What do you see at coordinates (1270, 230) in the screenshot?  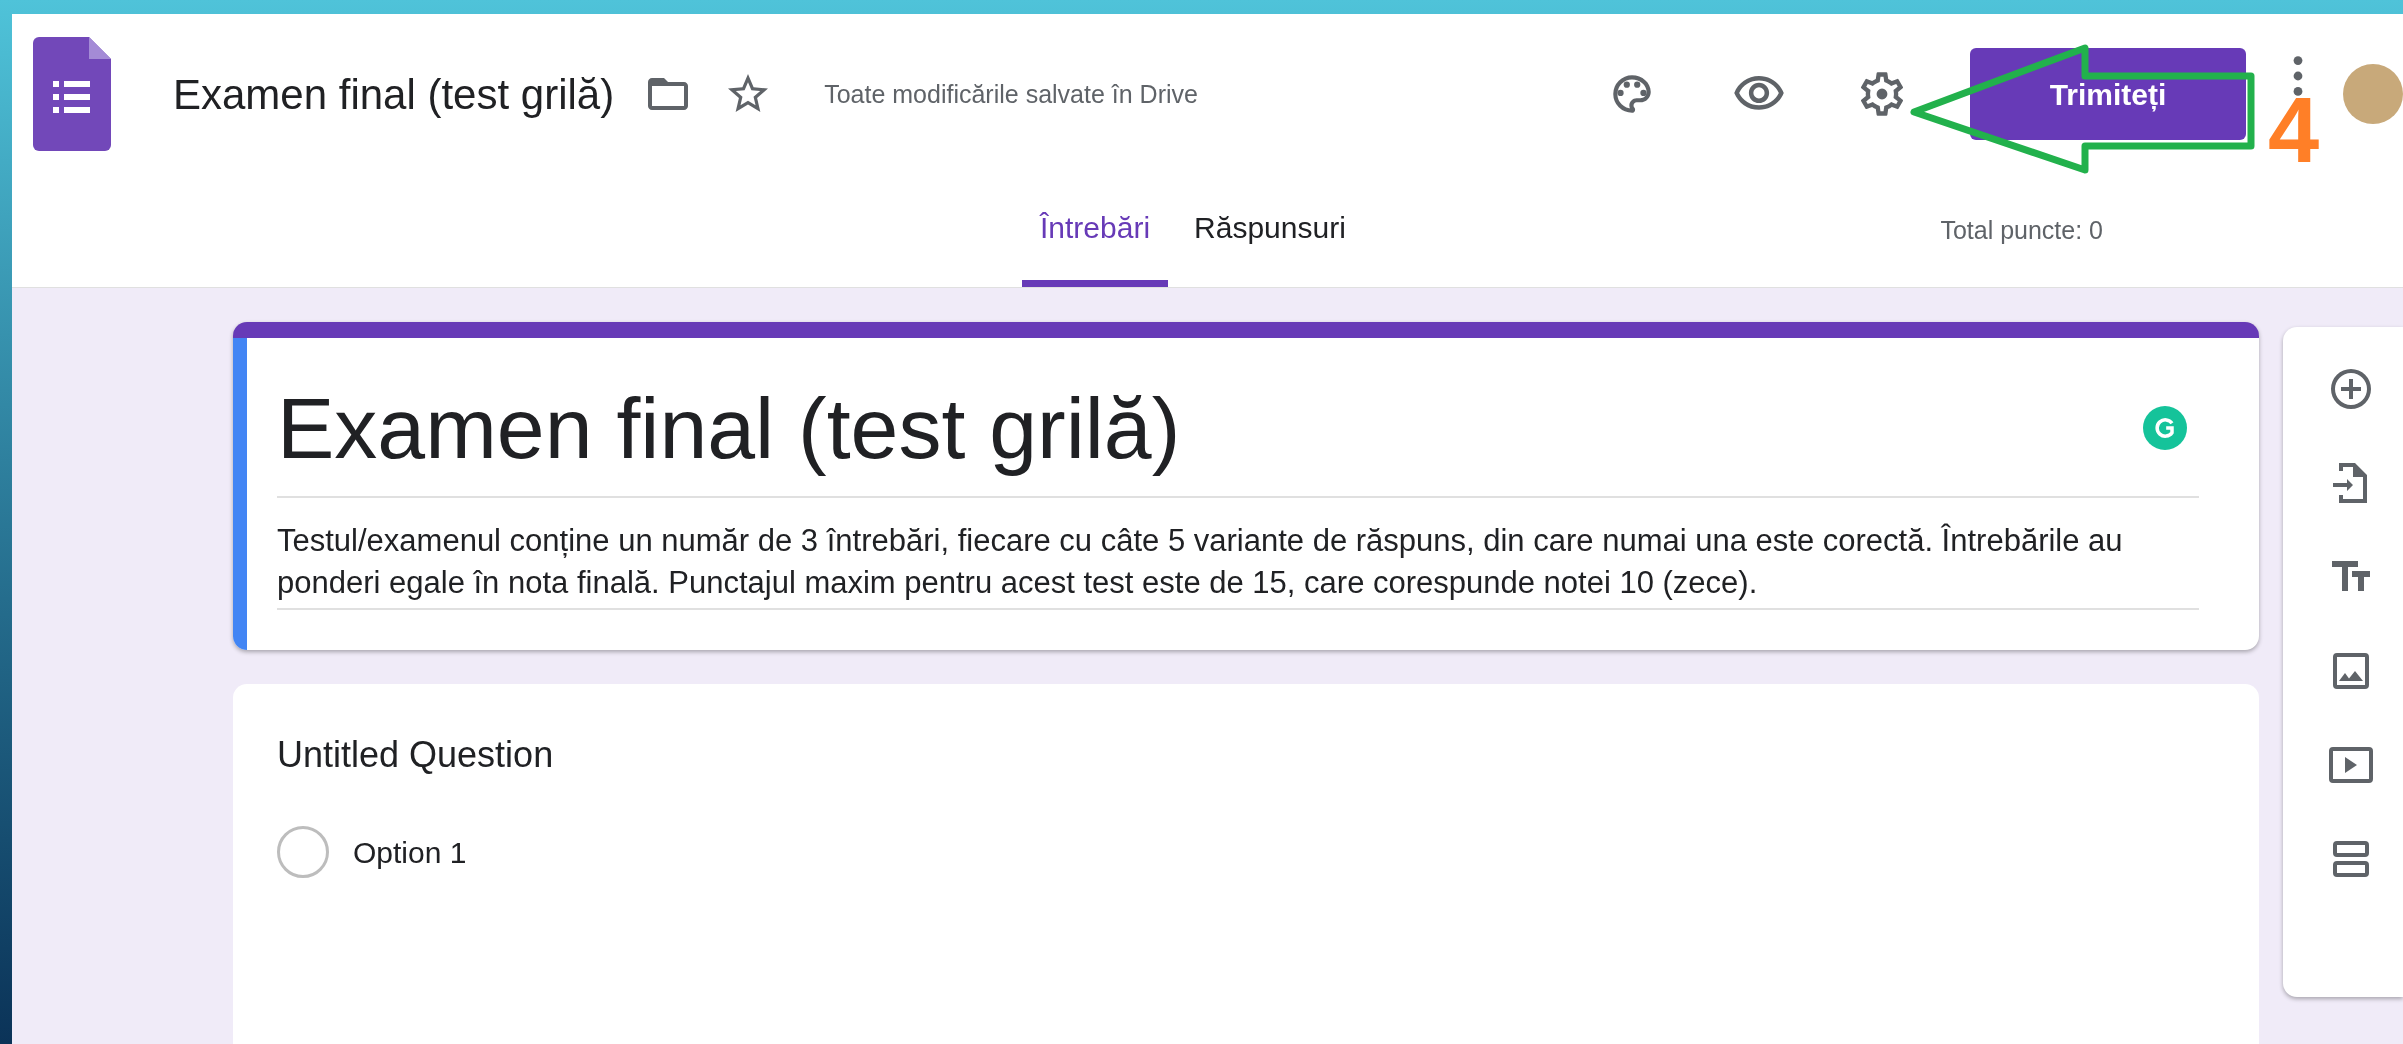 I see `tab: Răspunsuri` at bounding box center [1270, 230].